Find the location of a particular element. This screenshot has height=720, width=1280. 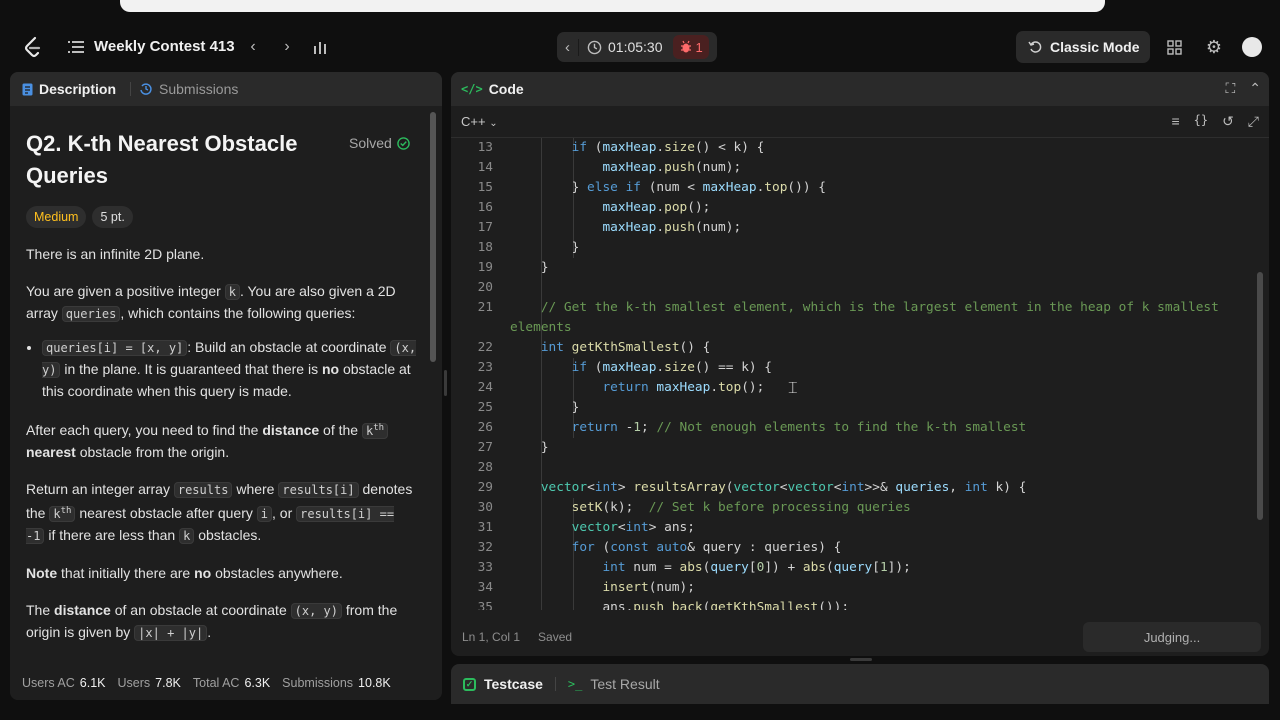

code-line: 27 } is located at coordinates (513, 447).